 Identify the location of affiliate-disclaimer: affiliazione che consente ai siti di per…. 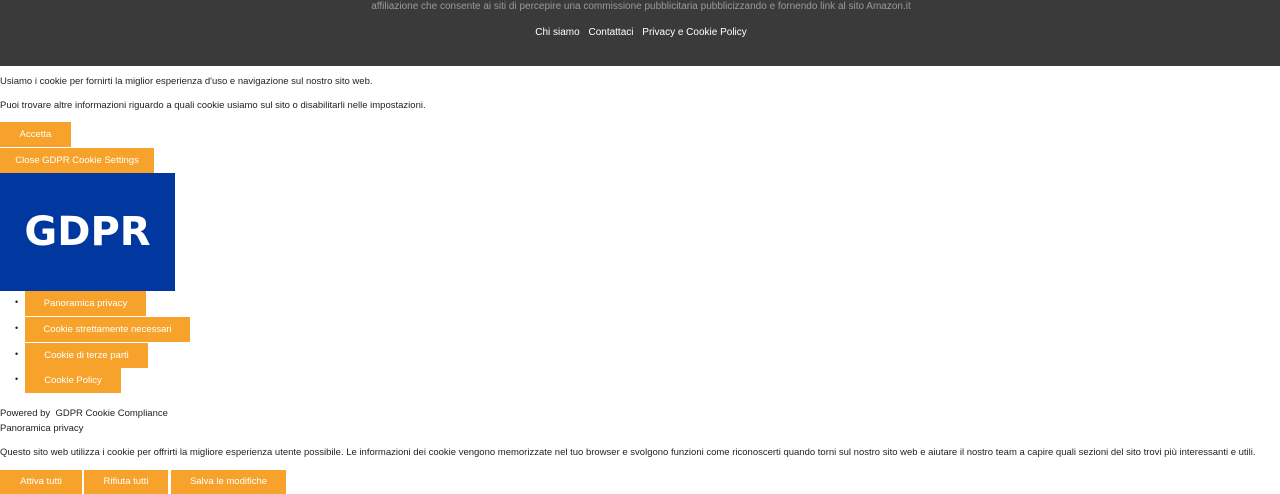
(641, 6).